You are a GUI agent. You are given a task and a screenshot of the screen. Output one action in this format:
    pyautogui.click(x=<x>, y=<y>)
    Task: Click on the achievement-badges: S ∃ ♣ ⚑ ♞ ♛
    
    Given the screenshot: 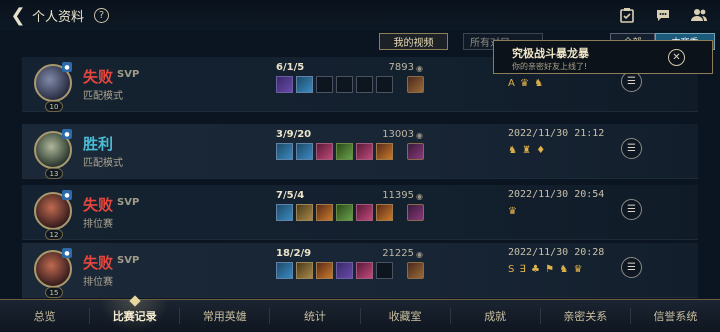 What is the action you would take?
    pyautogui.click(x=546, y=269)
    